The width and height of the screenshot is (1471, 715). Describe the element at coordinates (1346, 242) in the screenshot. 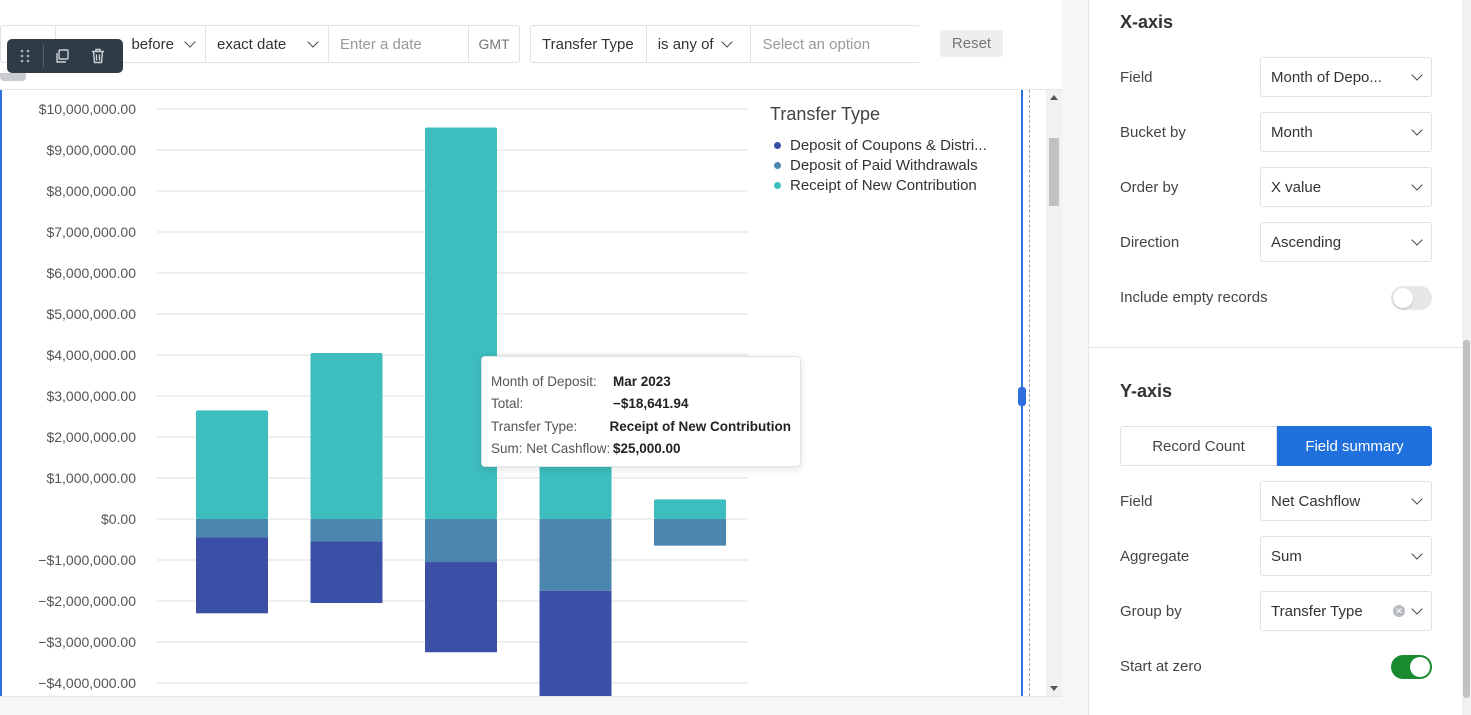

I see `direction-select: Ascending` at that location.